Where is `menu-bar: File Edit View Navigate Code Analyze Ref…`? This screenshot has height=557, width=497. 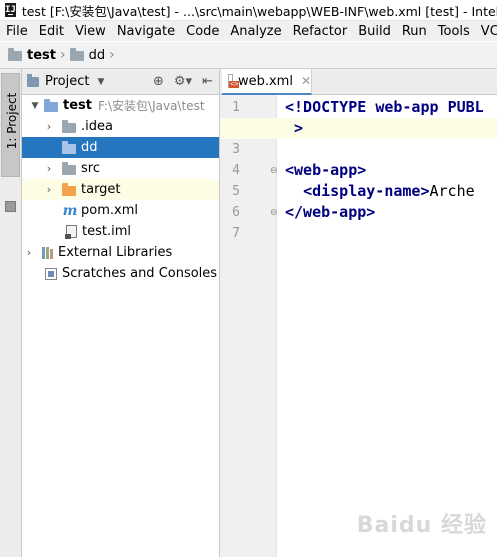
menu-bar: File Edit View Navigate Code Analyze Ref… is located at coordinates (248, 31).